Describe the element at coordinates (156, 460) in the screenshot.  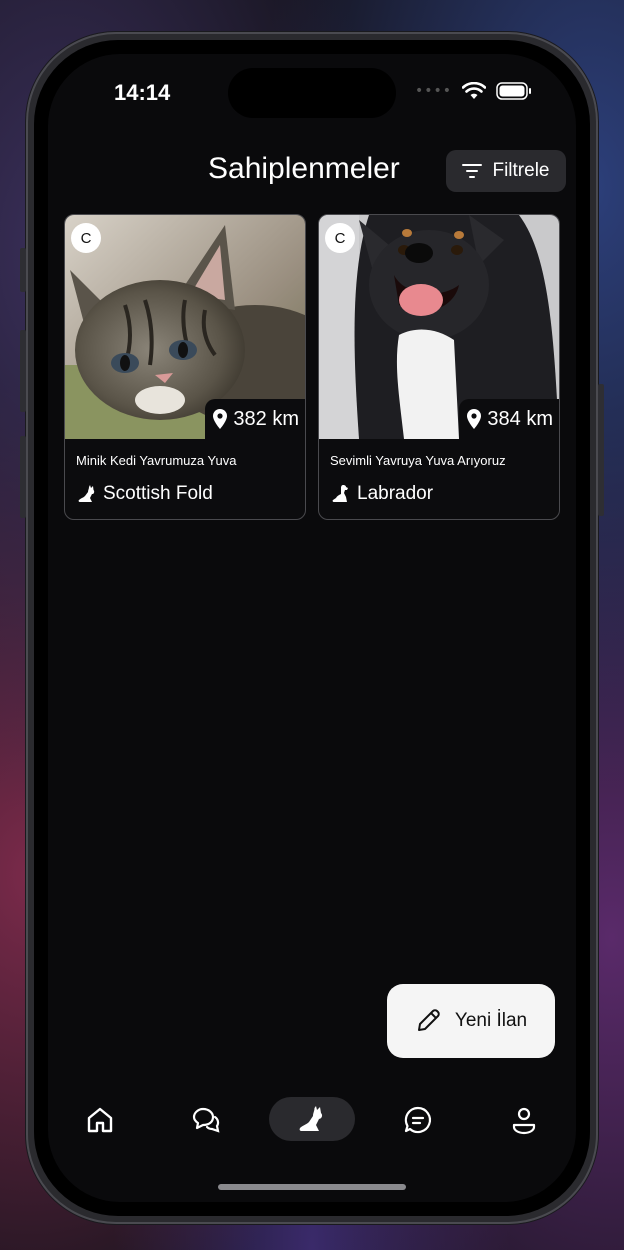
I see `listing-title: Minik Kedi Yavrumuza Yuva` at that location.